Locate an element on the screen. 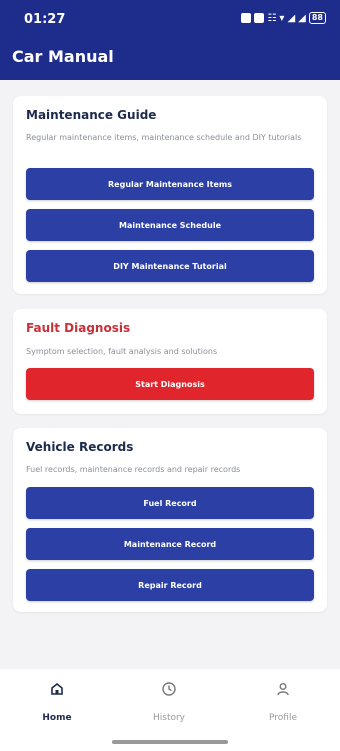  nav-home: Home is located at coordinates (57, 701).